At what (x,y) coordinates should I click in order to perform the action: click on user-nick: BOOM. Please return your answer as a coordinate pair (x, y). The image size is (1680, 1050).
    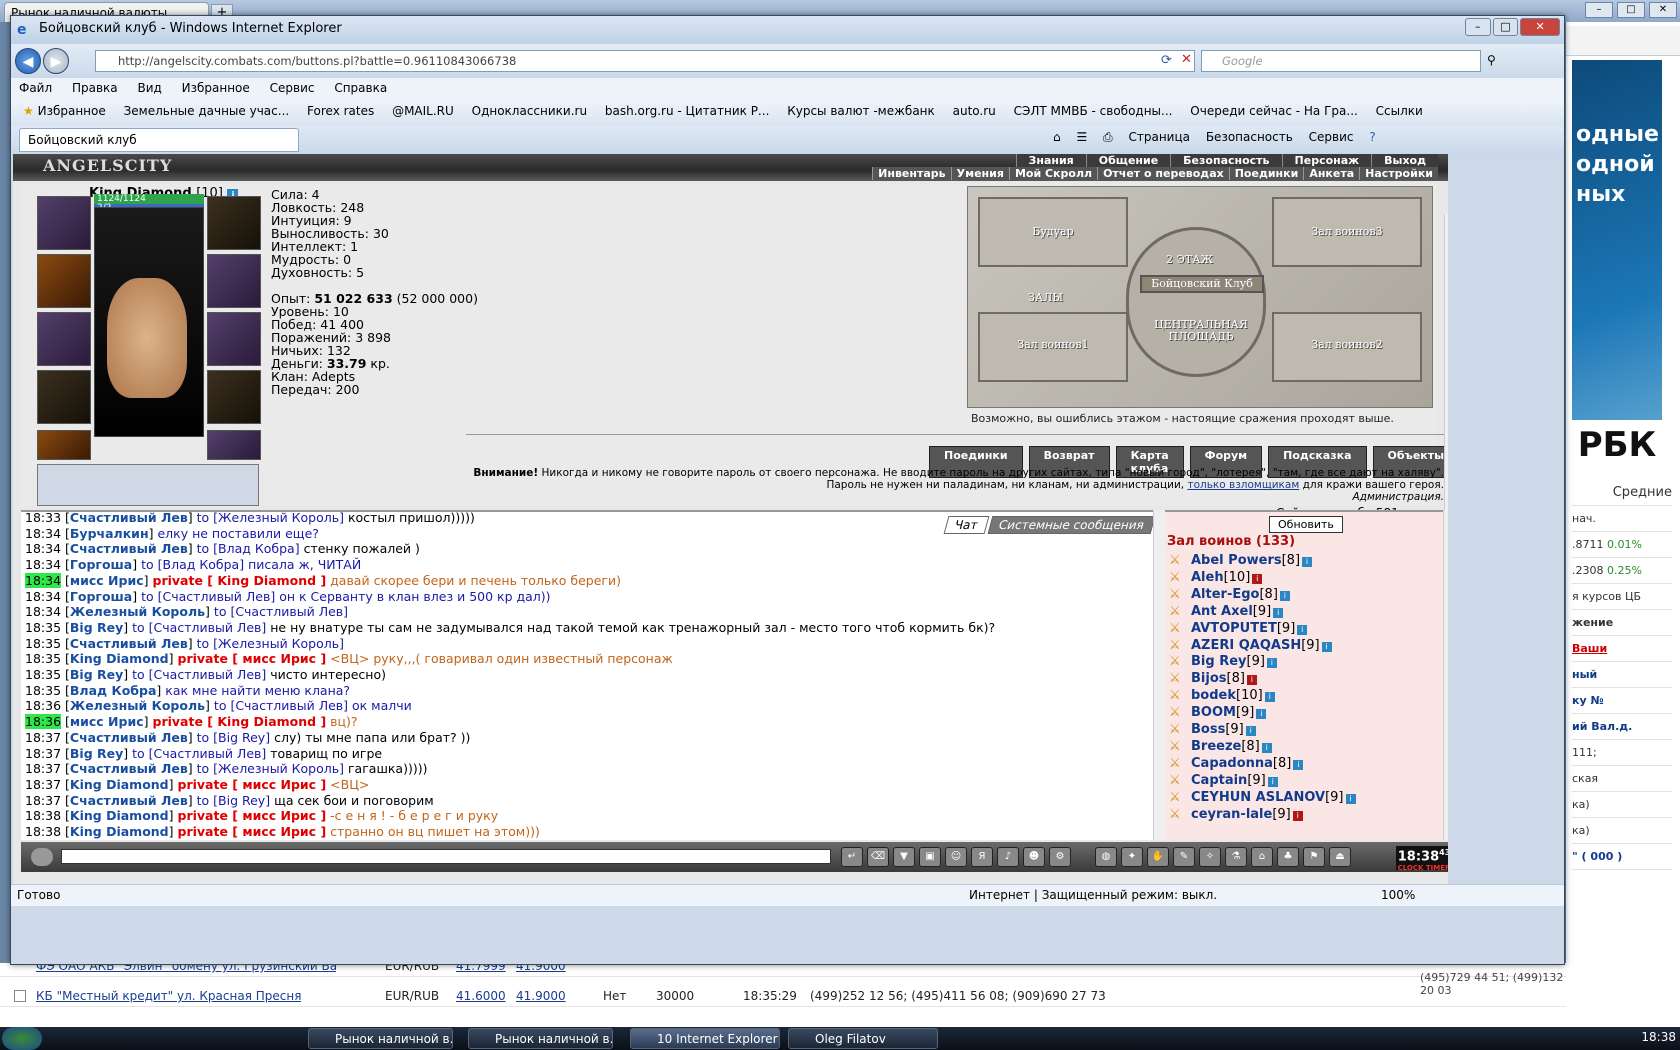
    Looking at the image, I should click on (1213, 712).